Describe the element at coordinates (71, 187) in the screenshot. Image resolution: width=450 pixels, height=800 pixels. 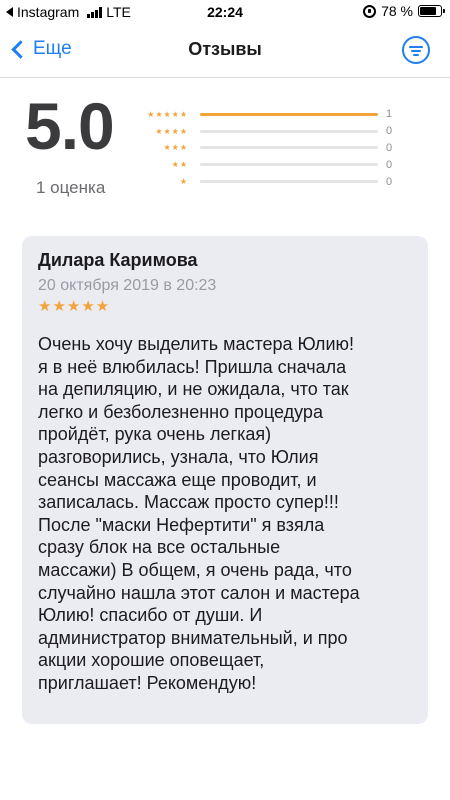
I see `ratings-count: 1 оценка` at that location.